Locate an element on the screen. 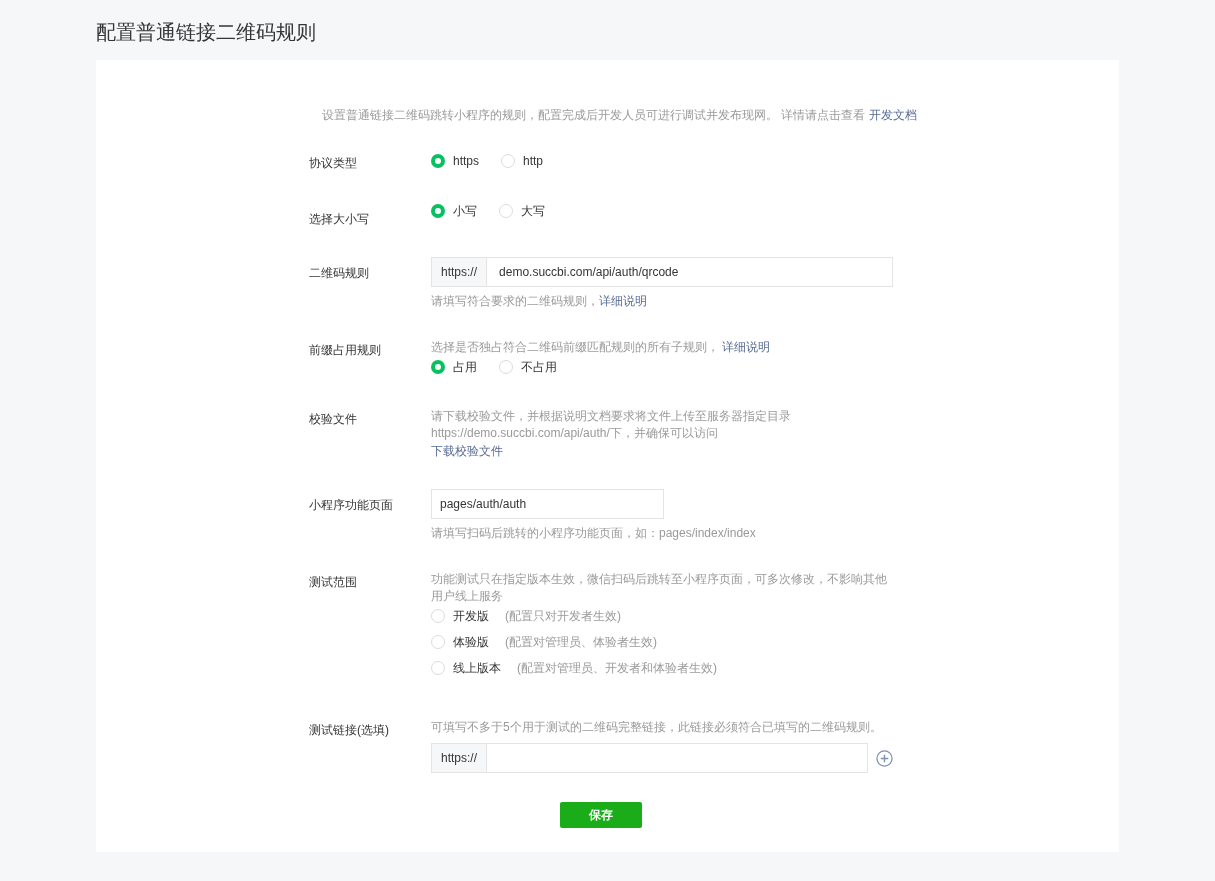  option-note: (配置对管理员、开发者和体验者生效) is located at coordinates (617, 668).